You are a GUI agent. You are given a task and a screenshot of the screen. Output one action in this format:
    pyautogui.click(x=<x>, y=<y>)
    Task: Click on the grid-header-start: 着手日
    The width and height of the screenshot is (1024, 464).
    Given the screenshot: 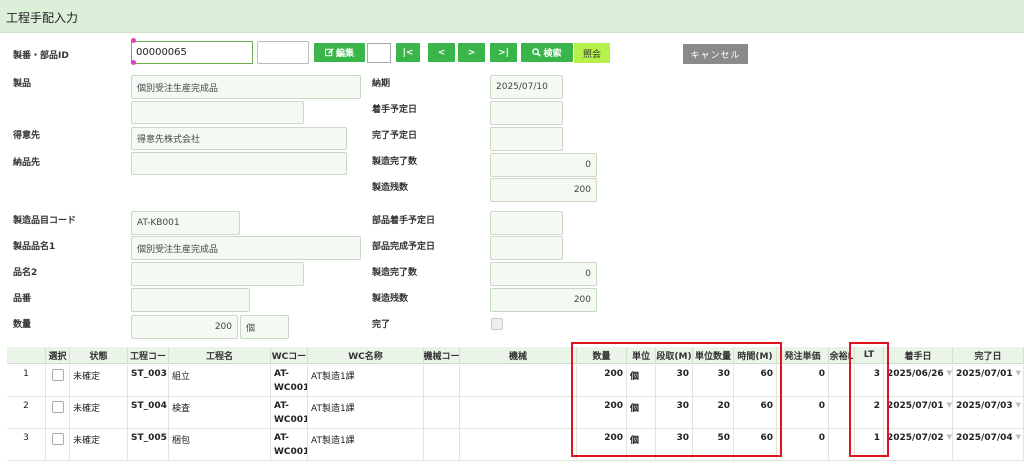 What is the action you would take?
    pyautogui.click(x=918, y=355)
    